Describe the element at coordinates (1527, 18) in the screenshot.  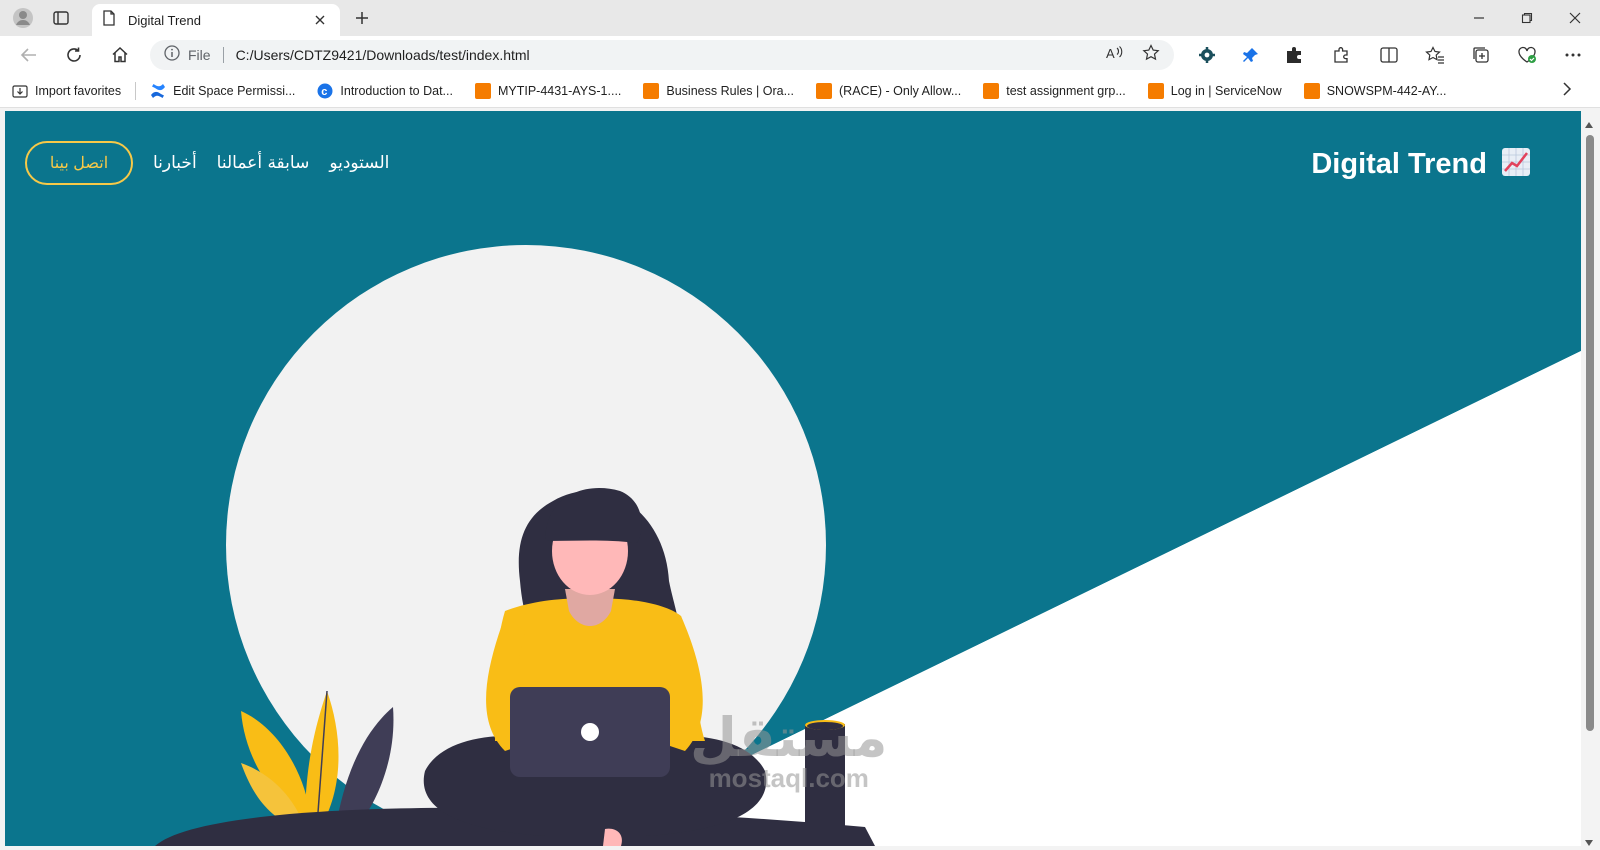
I see `restore-icon` at that location.